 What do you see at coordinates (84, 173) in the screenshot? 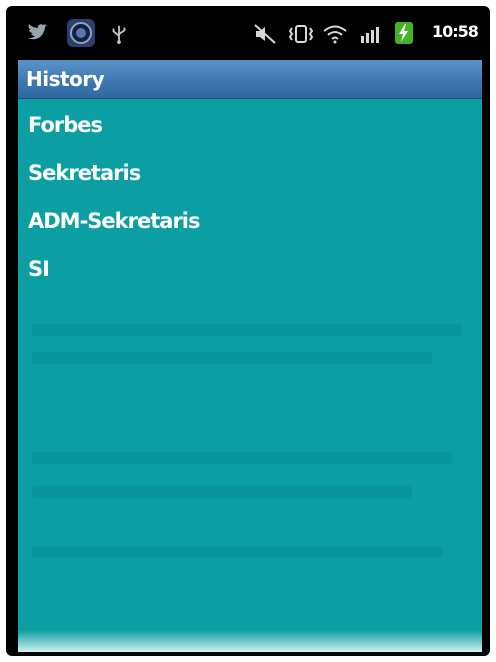
I see `history-item-label: Sekretaris` at bounding box center [84, 173].